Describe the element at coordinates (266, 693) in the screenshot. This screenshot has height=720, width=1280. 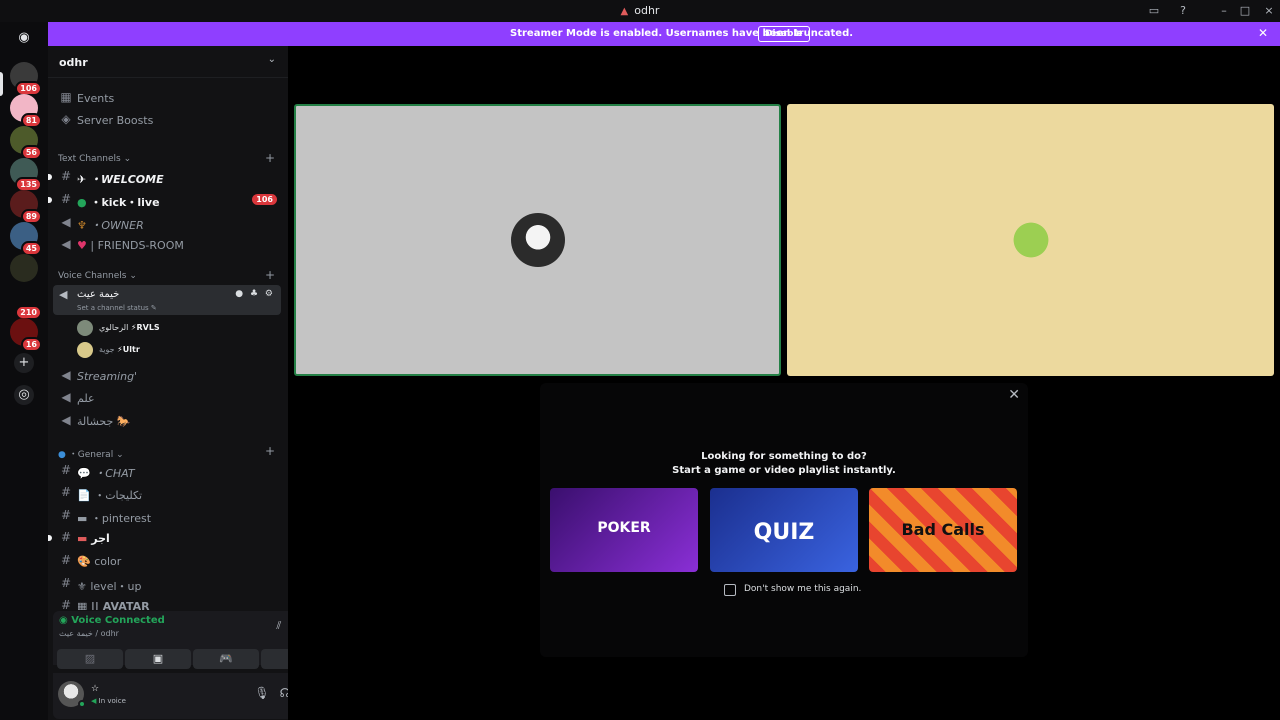
I see `microphone-icon: 🎙` at that location.